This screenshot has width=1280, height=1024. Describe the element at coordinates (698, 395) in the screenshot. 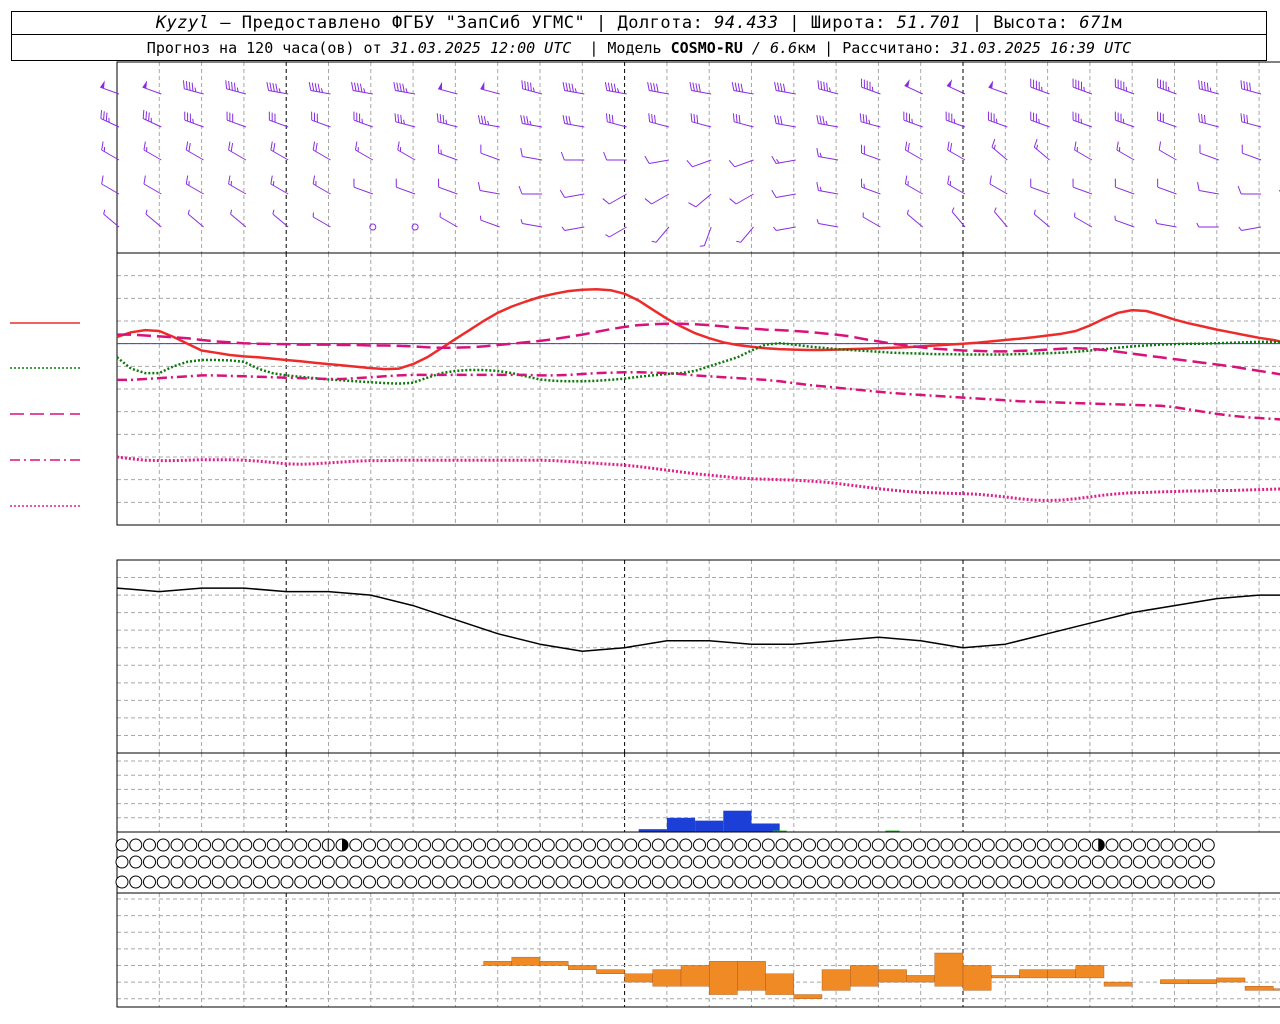

I see `series-line-t700` at that location.